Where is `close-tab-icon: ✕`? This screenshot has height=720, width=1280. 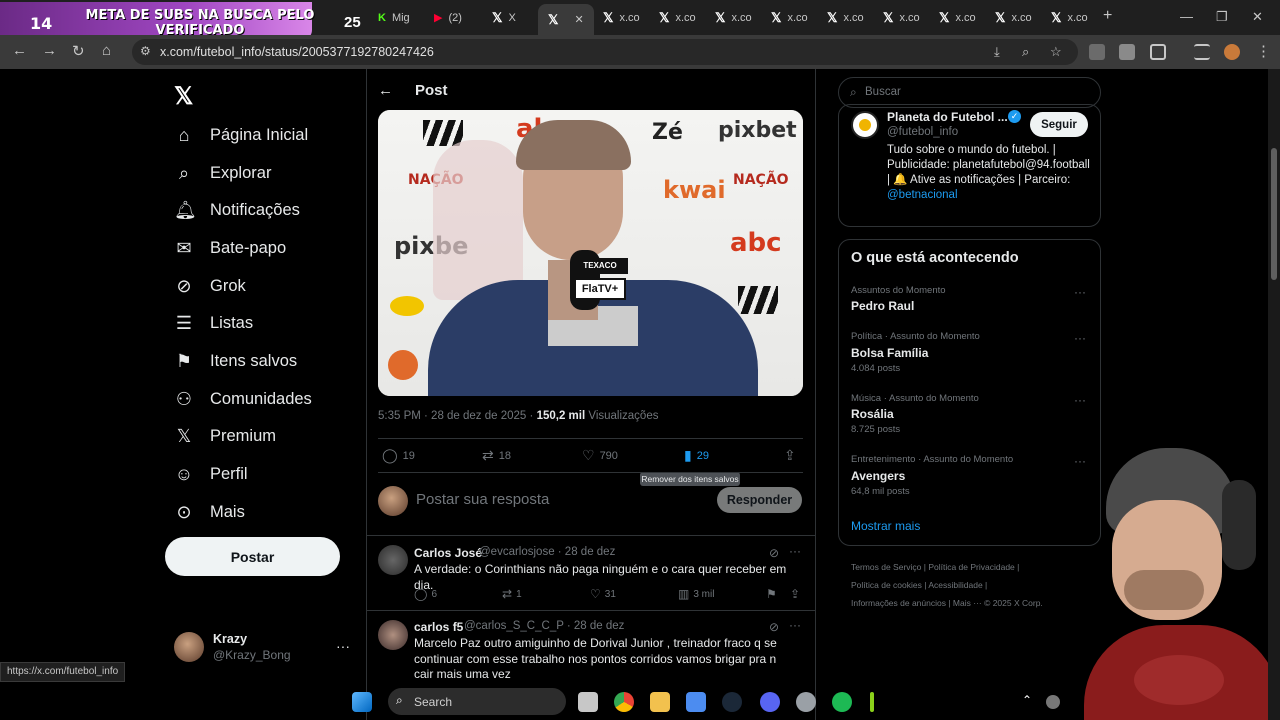 close-tab-icon: ✕ is located at coordinates (578, 19).